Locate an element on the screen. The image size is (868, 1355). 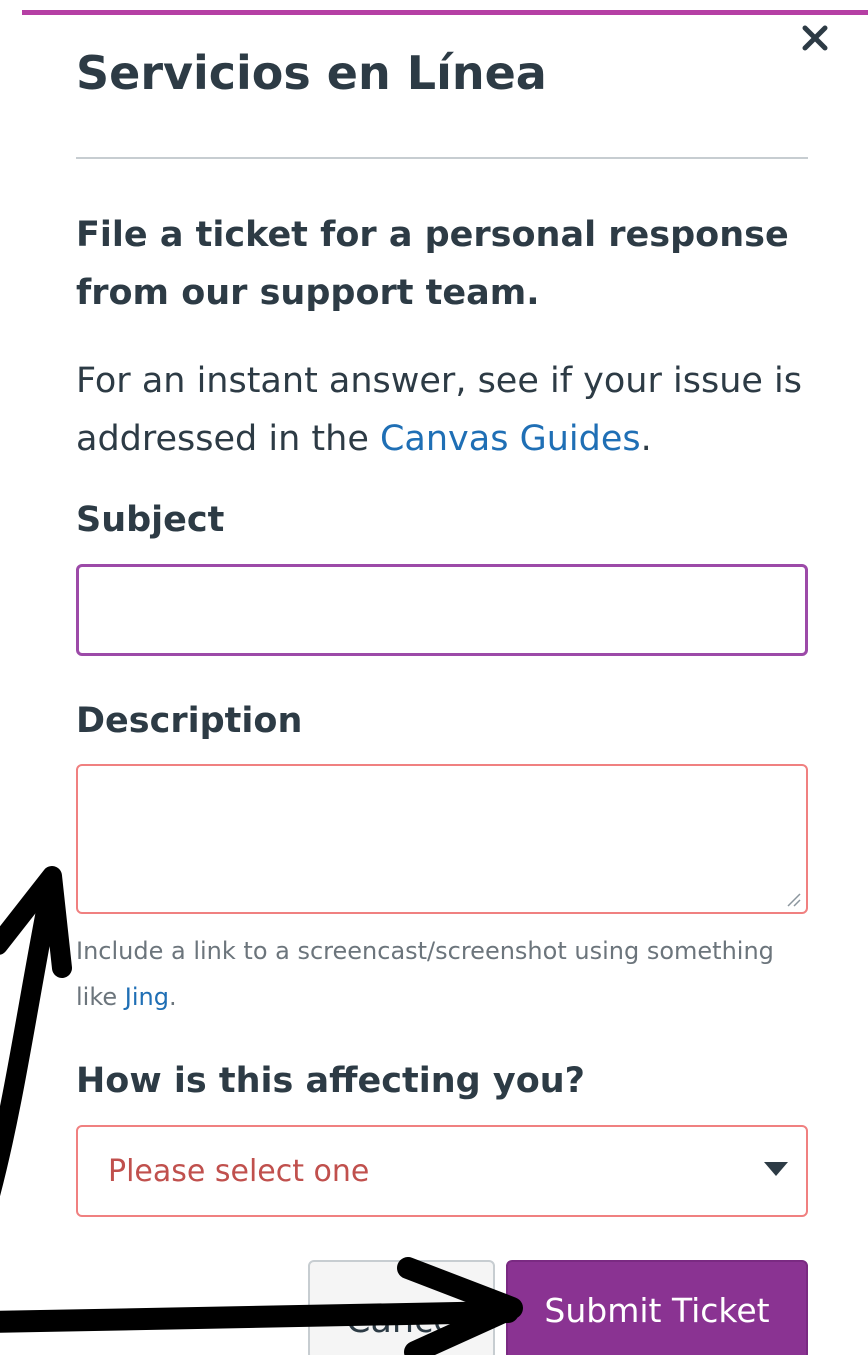
subject-input is located at coordinates (442, 610).